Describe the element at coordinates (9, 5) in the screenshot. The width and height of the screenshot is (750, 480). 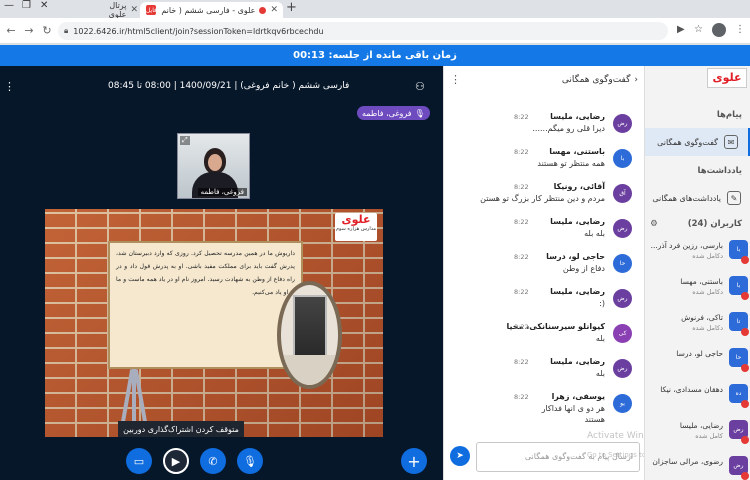
I see `minimize-icon: —` at that location.